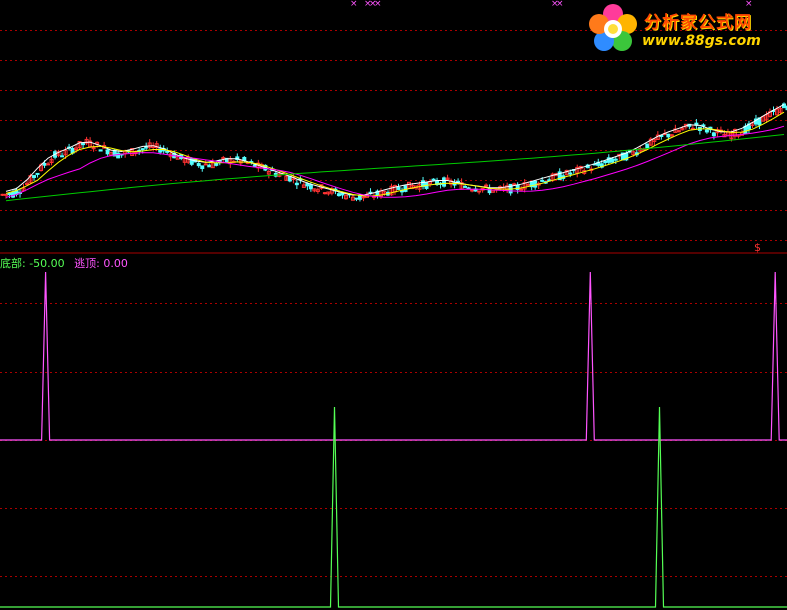 The image size is (787, 610). I want to click on flower-logo-icon, so click(613, 27).